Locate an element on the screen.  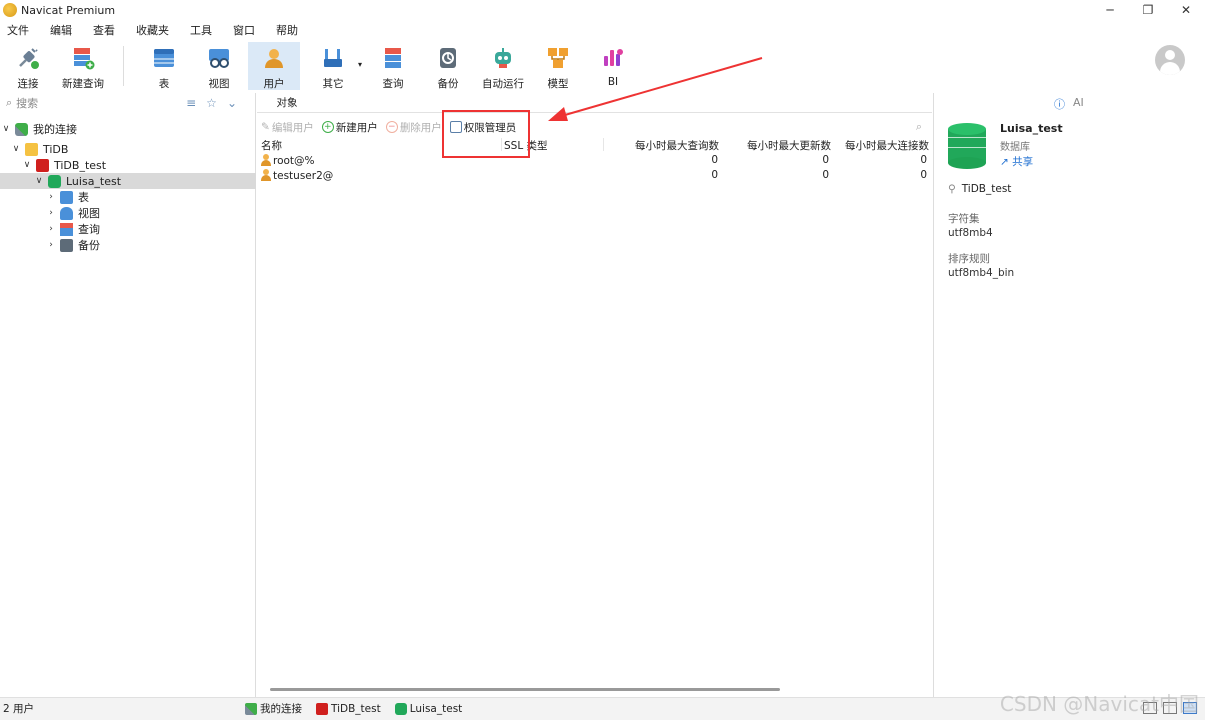
plug-icon: ⚲ is located at coordinates (952, 189).